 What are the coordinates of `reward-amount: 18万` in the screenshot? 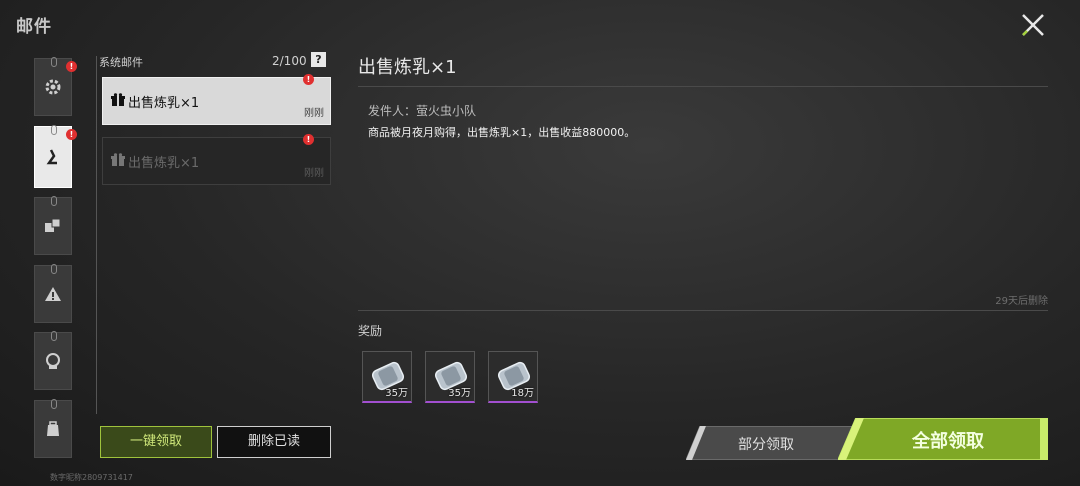 It's located at (522, 393).